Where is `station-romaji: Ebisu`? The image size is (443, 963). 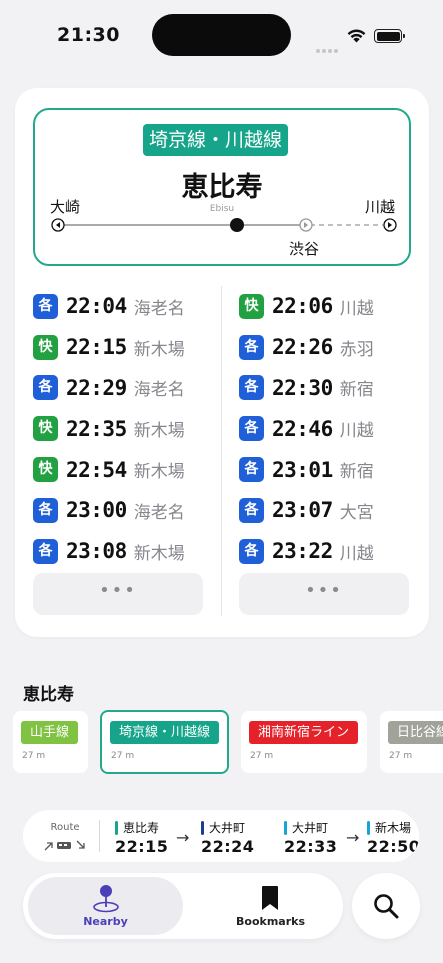
station-romaji: Ebisu is located at coordinates (222, 209).